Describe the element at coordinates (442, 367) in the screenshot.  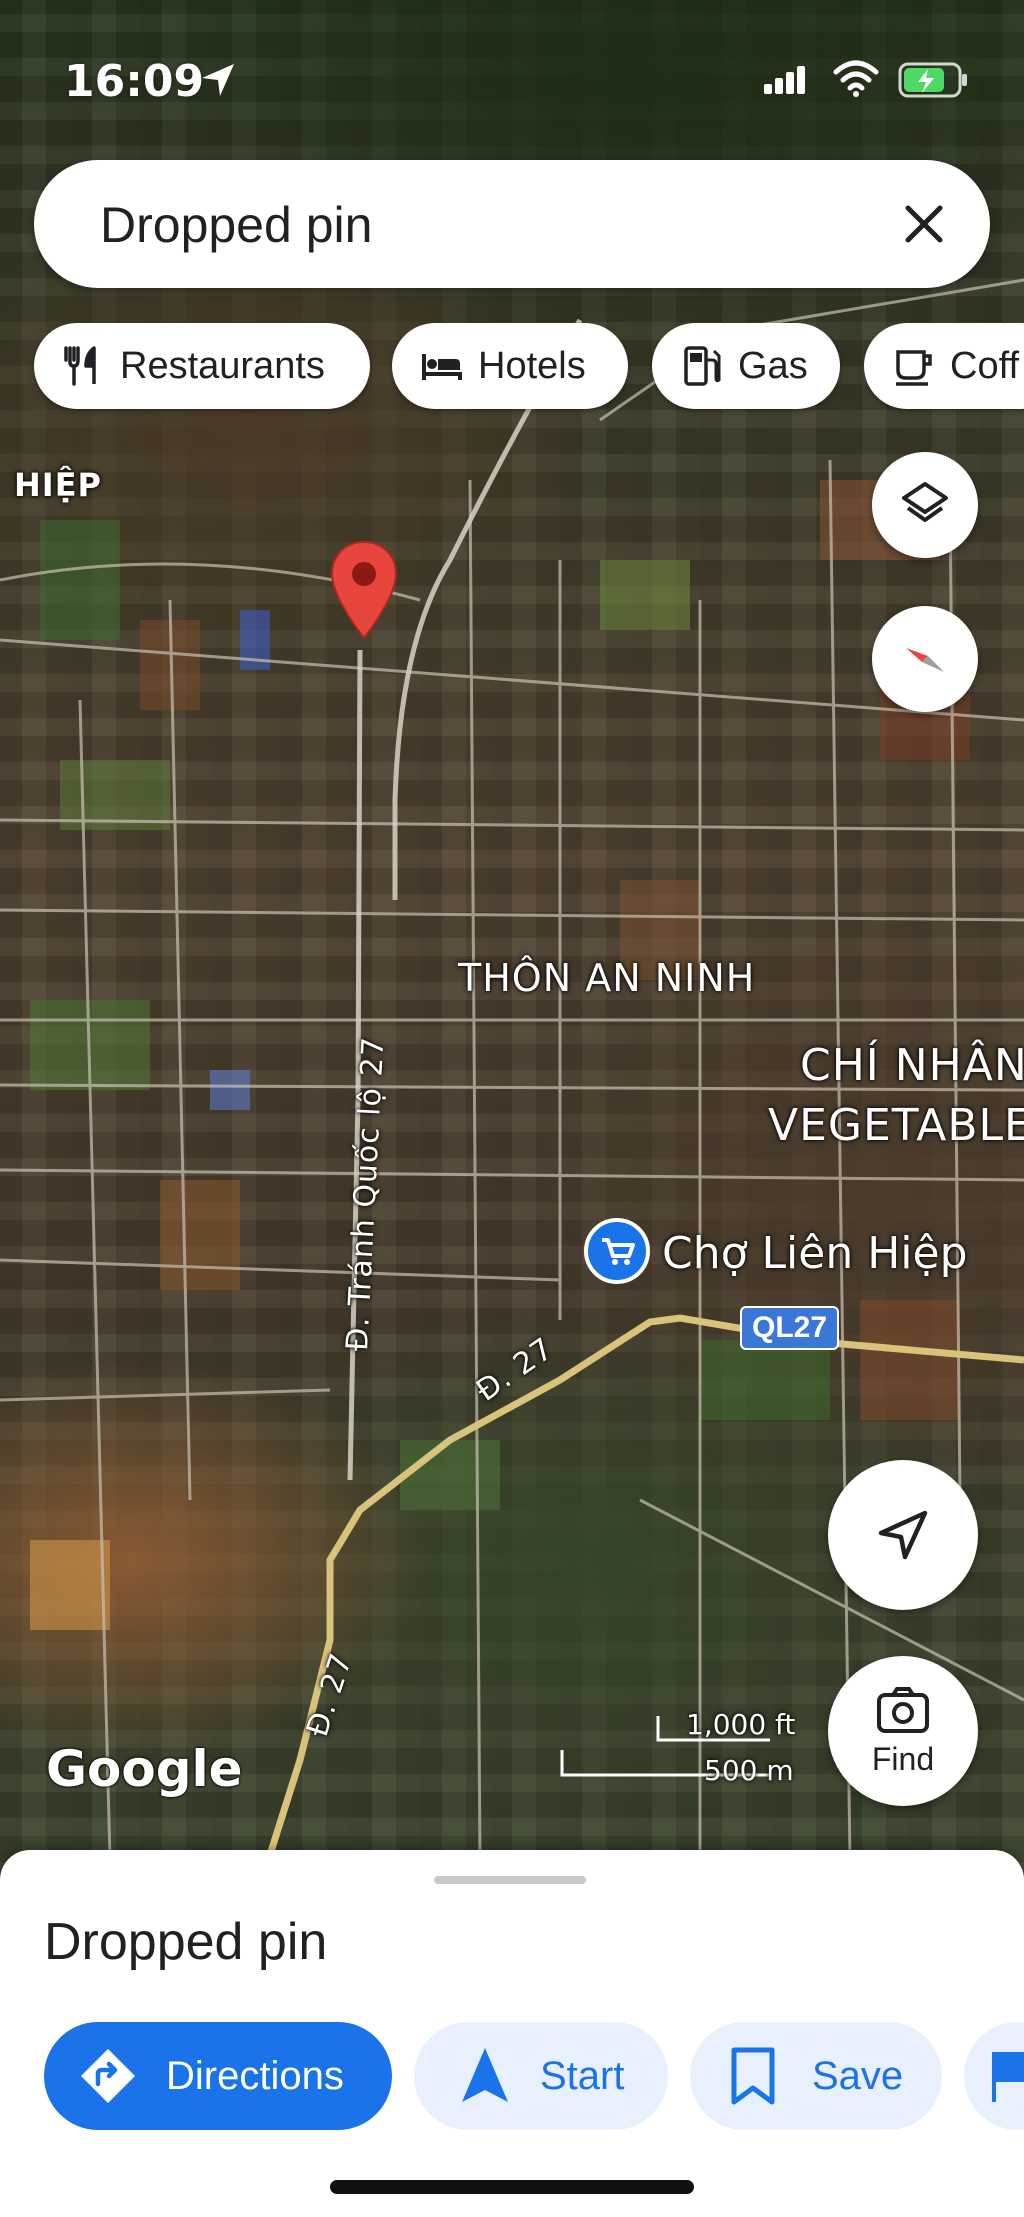
I see `hotel-icon` at that location.